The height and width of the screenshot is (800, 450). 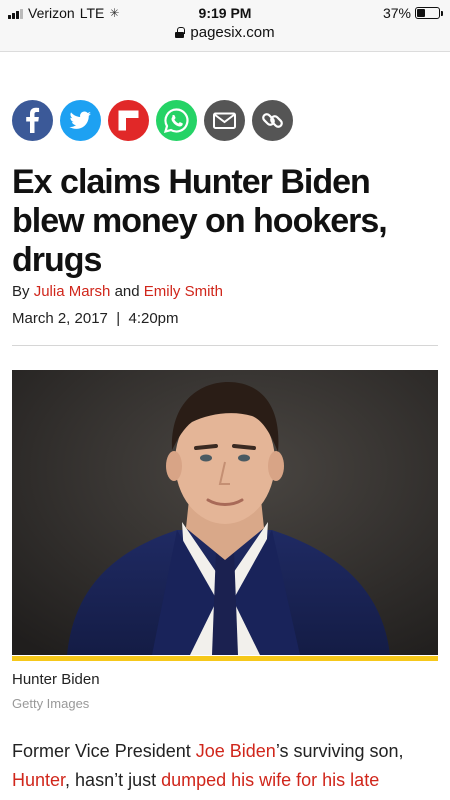 What do you see at coordinates (51, 703) in the screenshot?
I see `photo-credit: Getty Images` at bounding box center [51, 703].